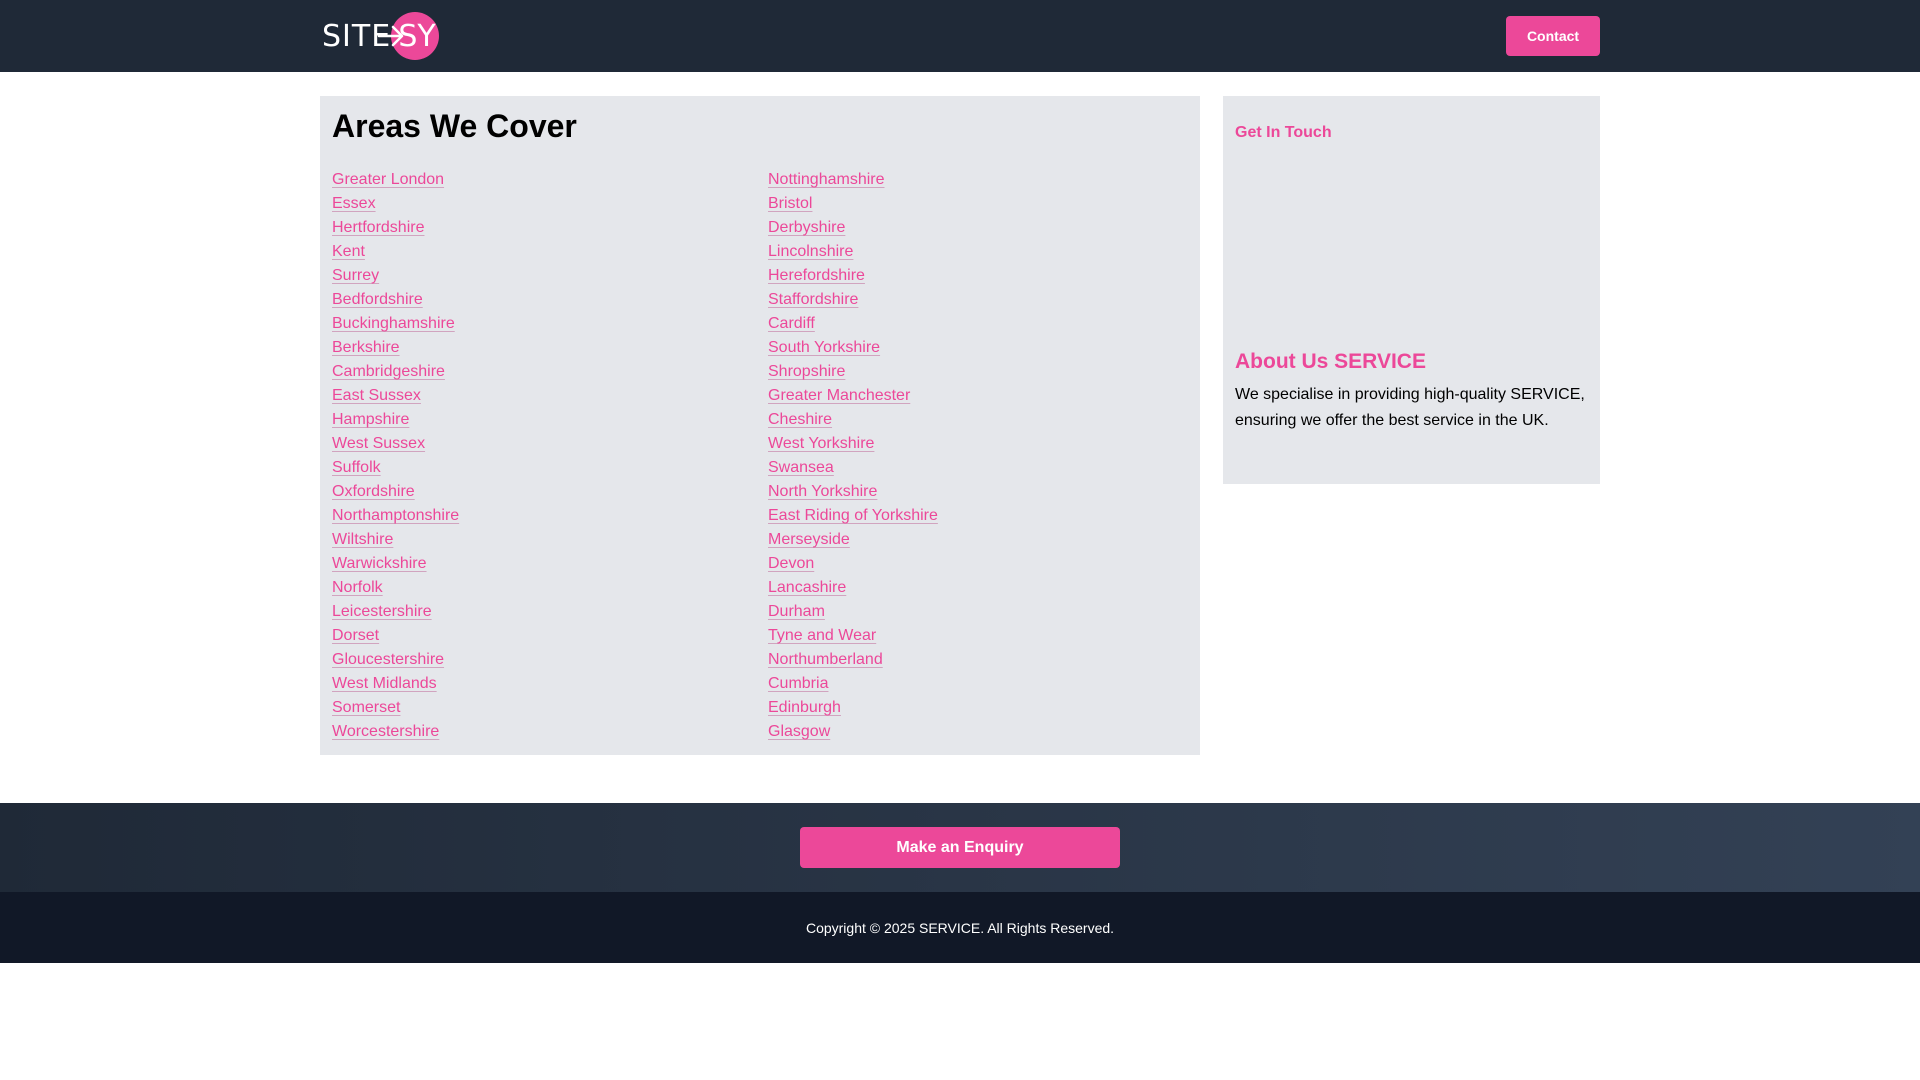 The height and width of the screenshot is (1080, 1920). Describe the element at coordinates (796, 612) in the screenshot. I see `area-link: Durham` at that location.